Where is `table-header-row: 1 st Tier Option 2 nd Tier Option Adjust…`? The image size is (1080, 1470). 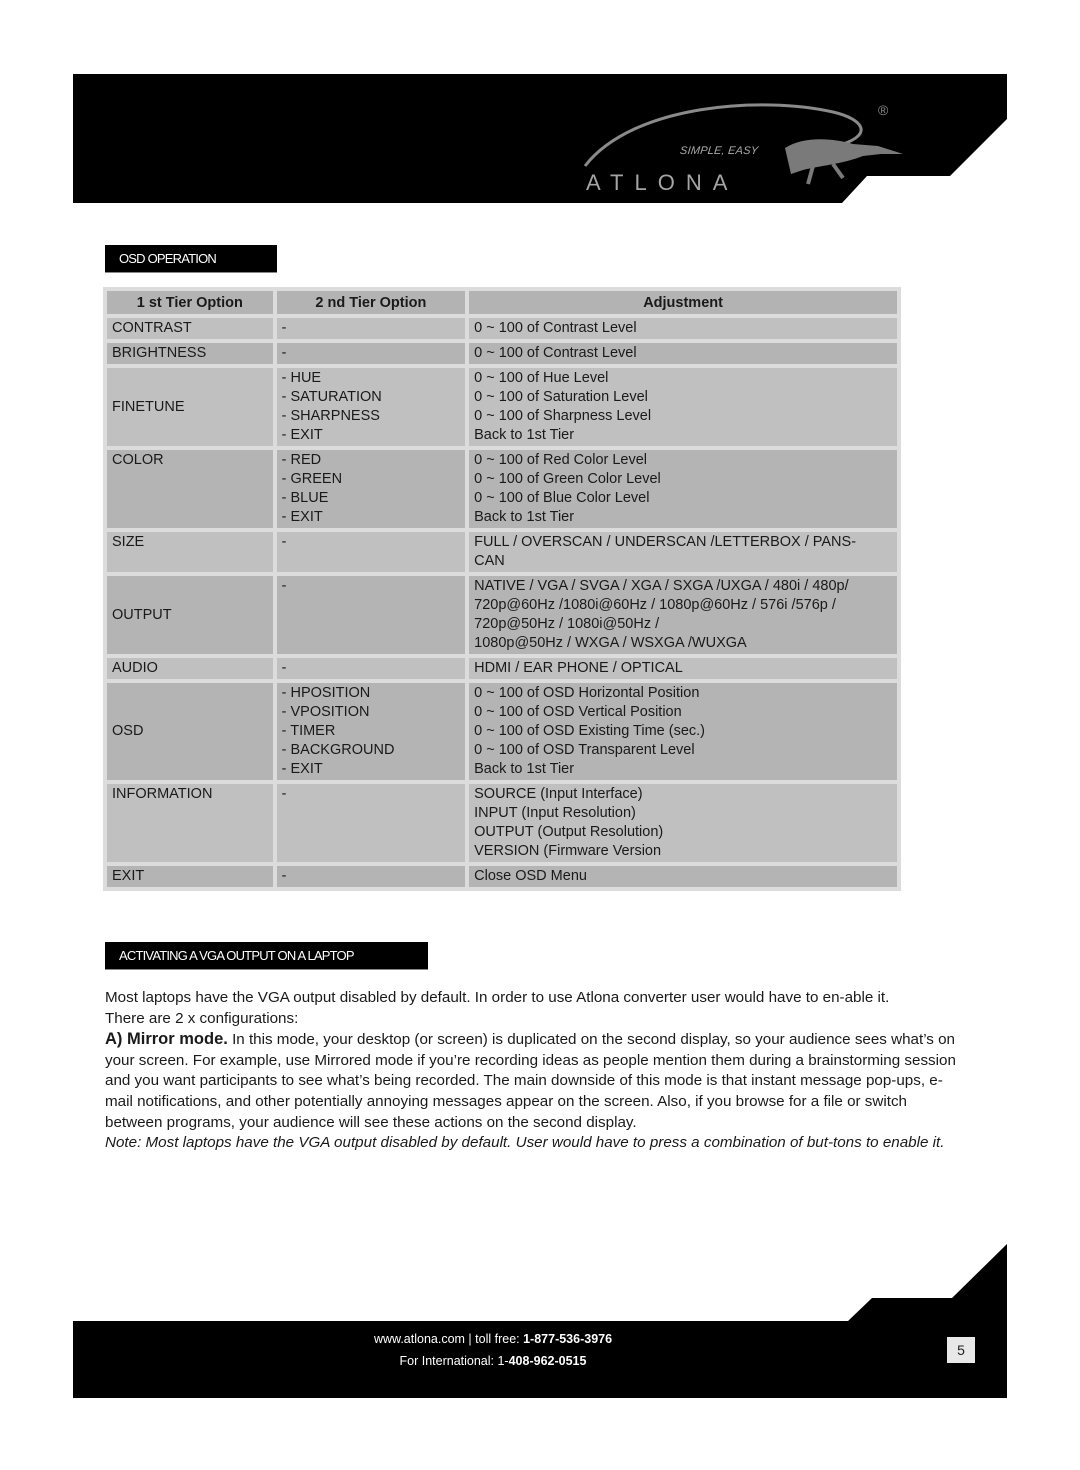 table-header-row: 1 st Tier Option 2 nd Tier Option Adjust… is located at coordinates (502, 302).